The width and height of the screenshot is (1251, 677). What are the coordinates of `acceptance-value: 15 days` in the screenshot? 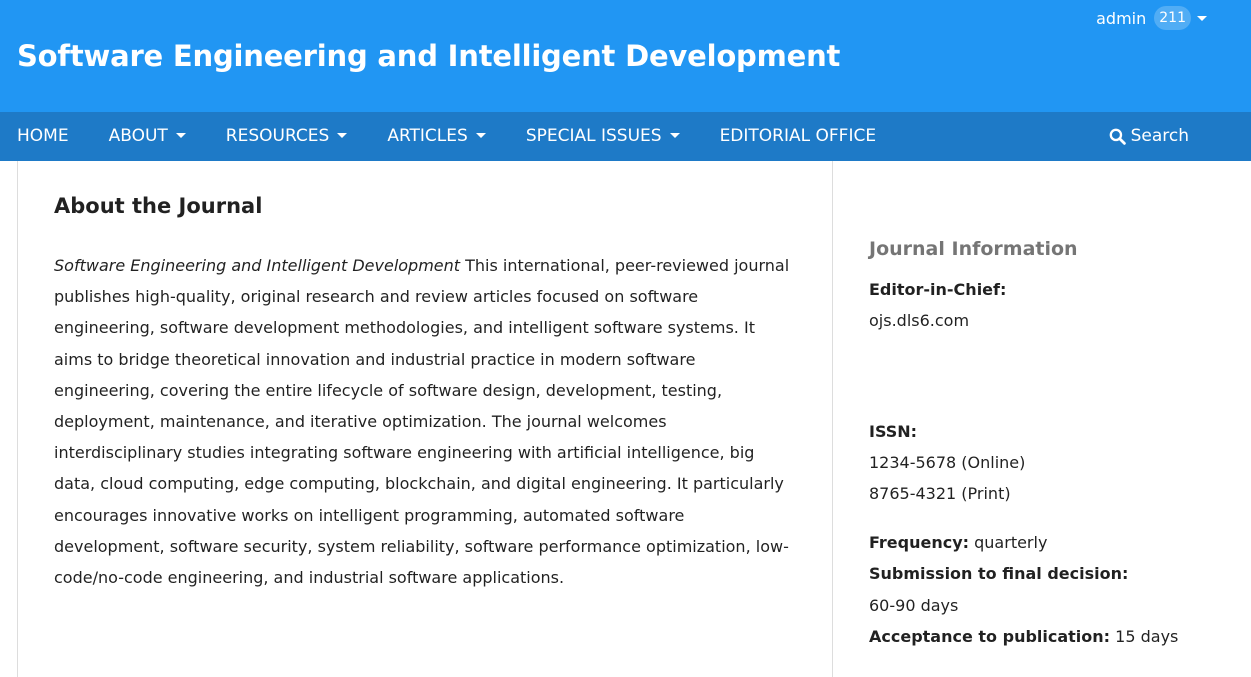 It's located at (1144, 636).